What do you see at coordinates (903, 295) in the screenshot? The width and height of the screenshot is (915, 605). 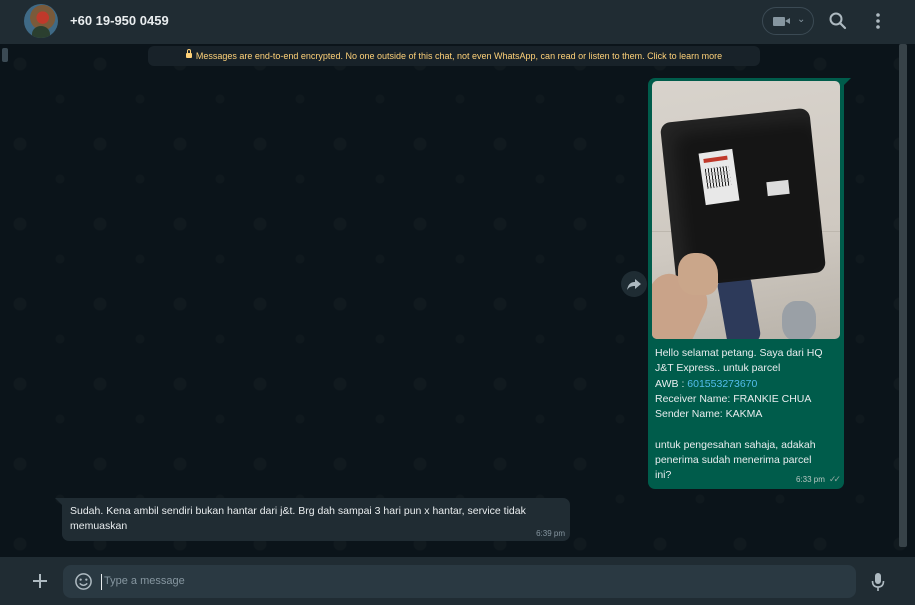 I see `chat-scrollbar` at bounding box center [903, 295].